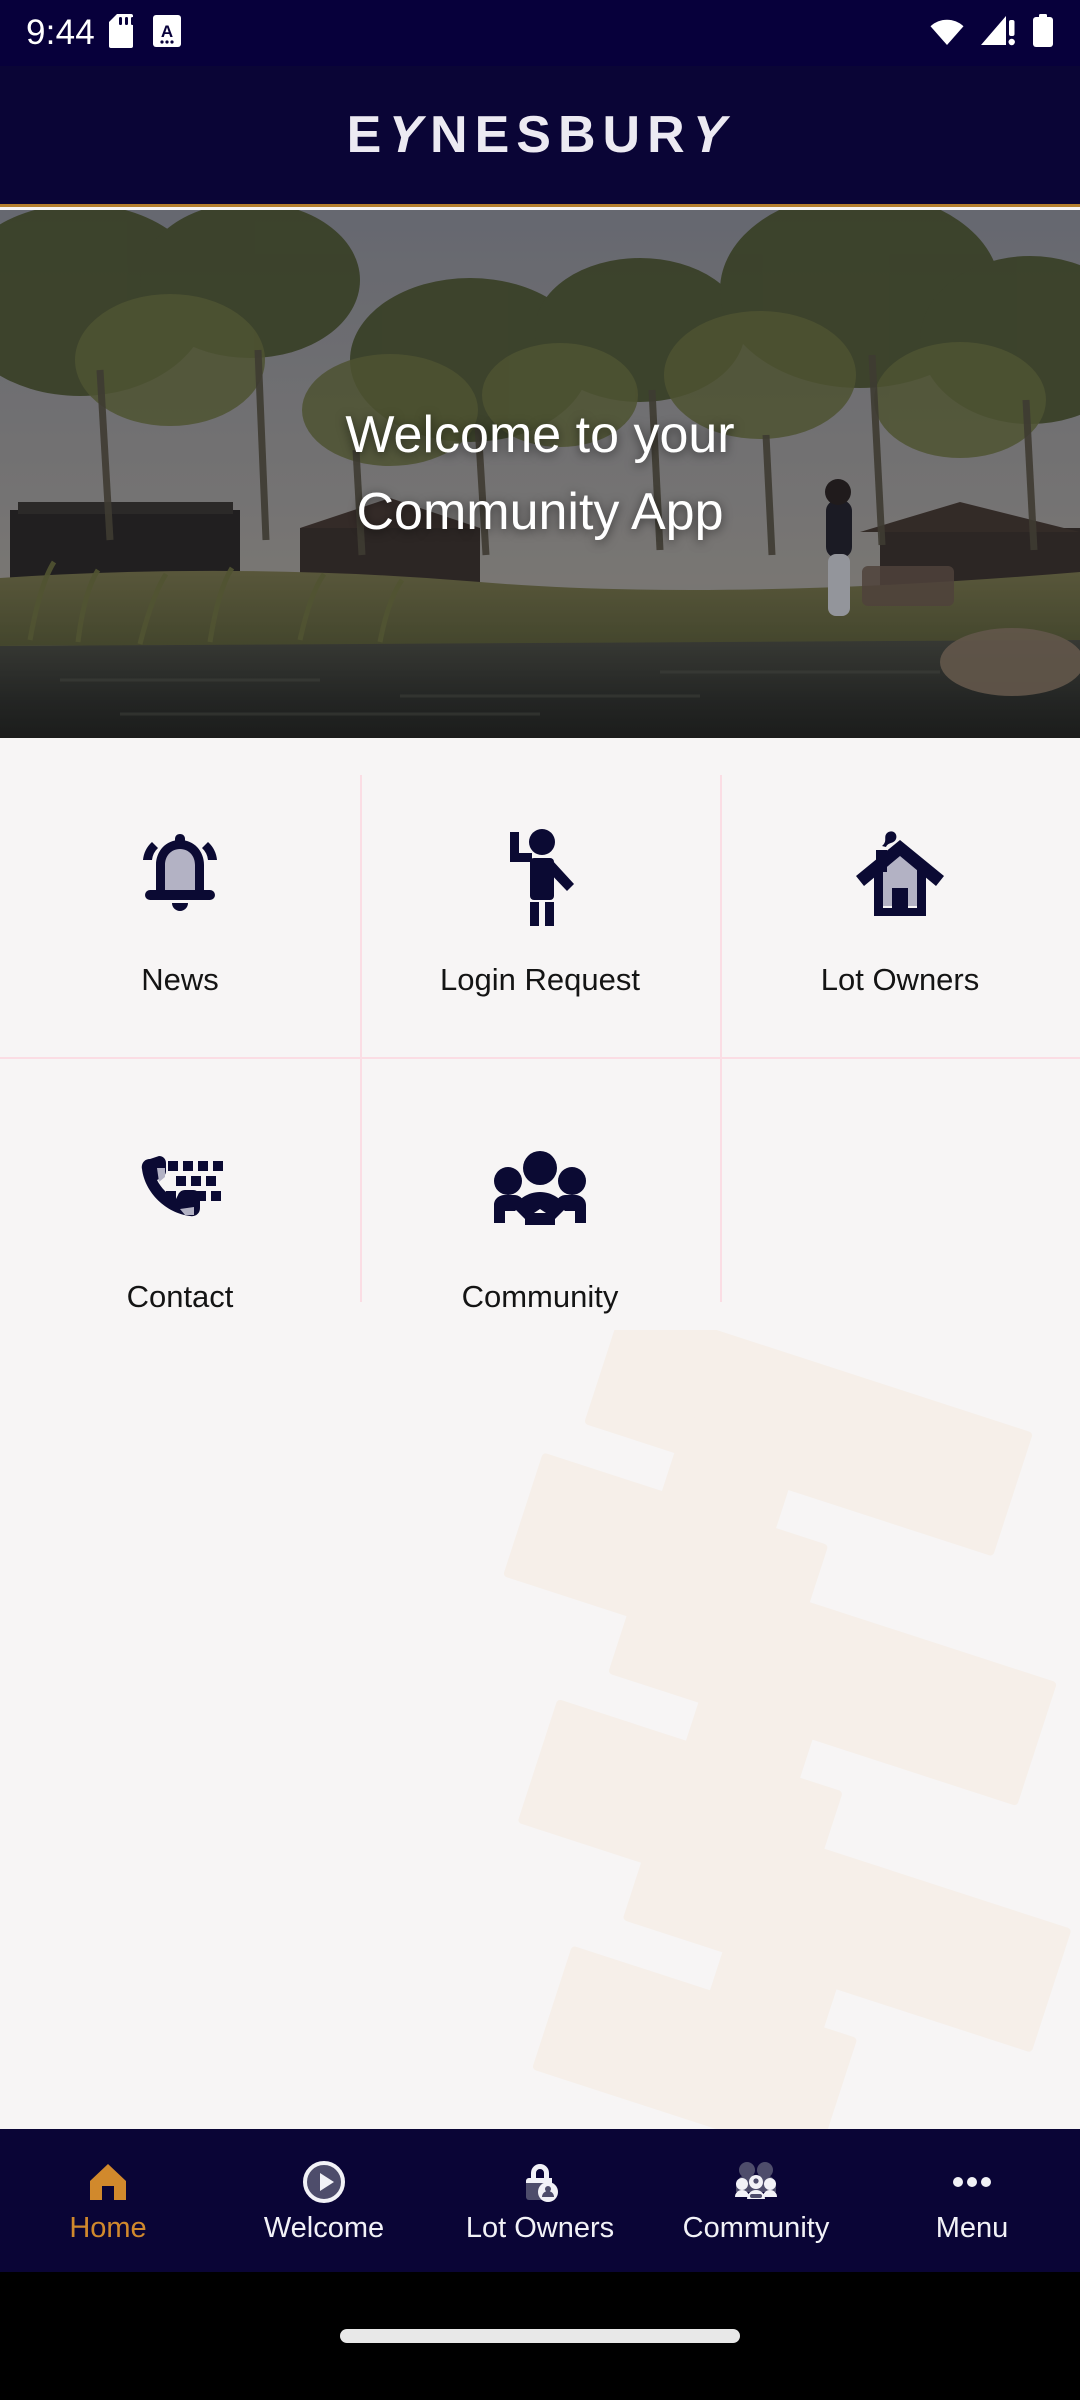 The width and height of the screenshot is (1080, 2400). I want to click on tile-label: News, so click(180, 979).